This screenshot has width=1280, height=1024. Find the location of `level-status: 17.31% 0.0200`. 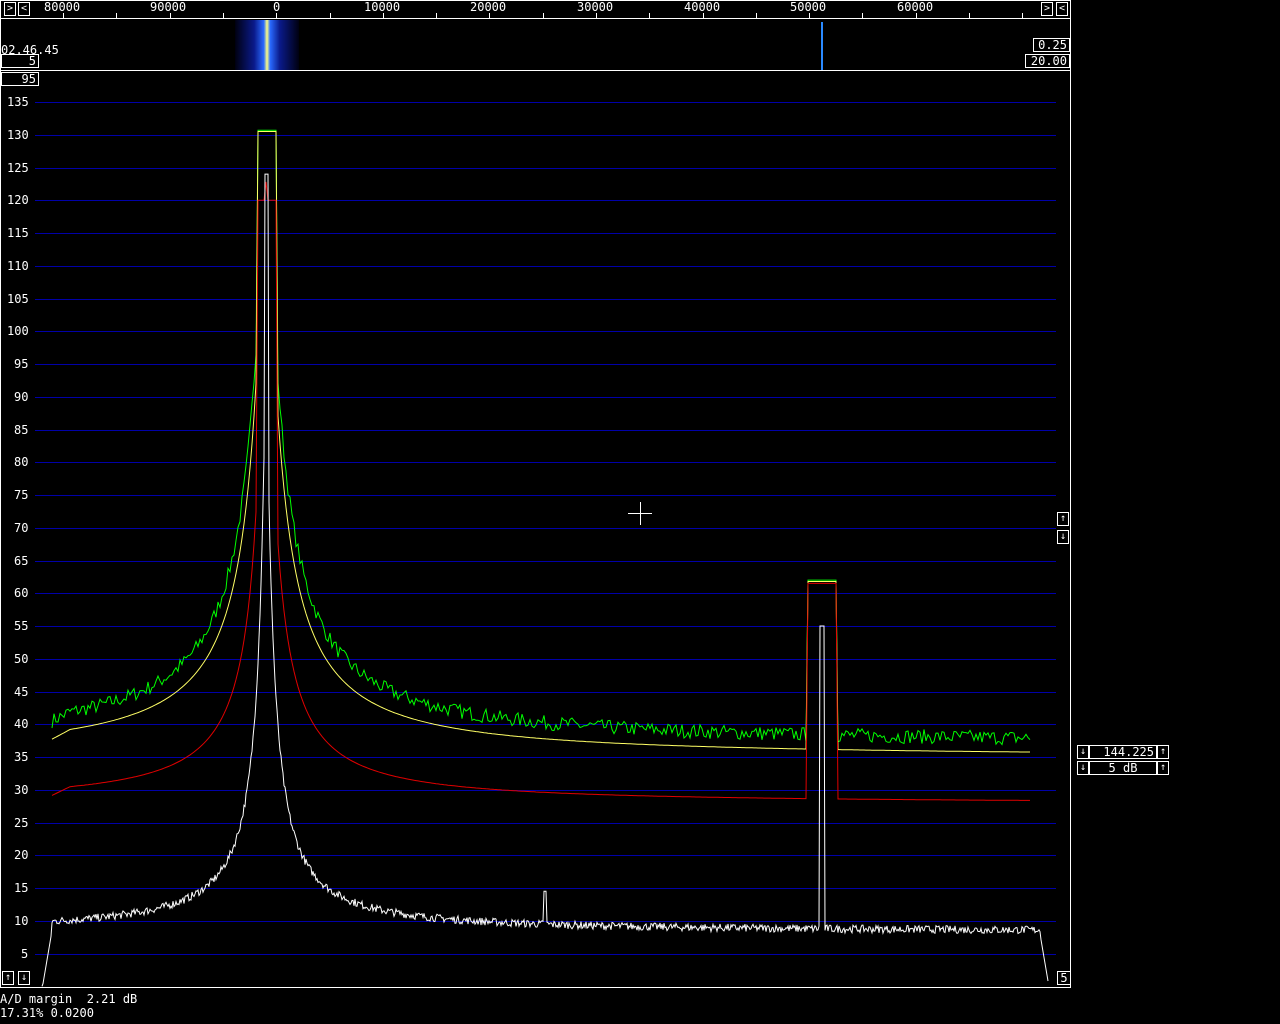

level-status: 17.31% 0.0200 is located at coordinates (47, 1013).